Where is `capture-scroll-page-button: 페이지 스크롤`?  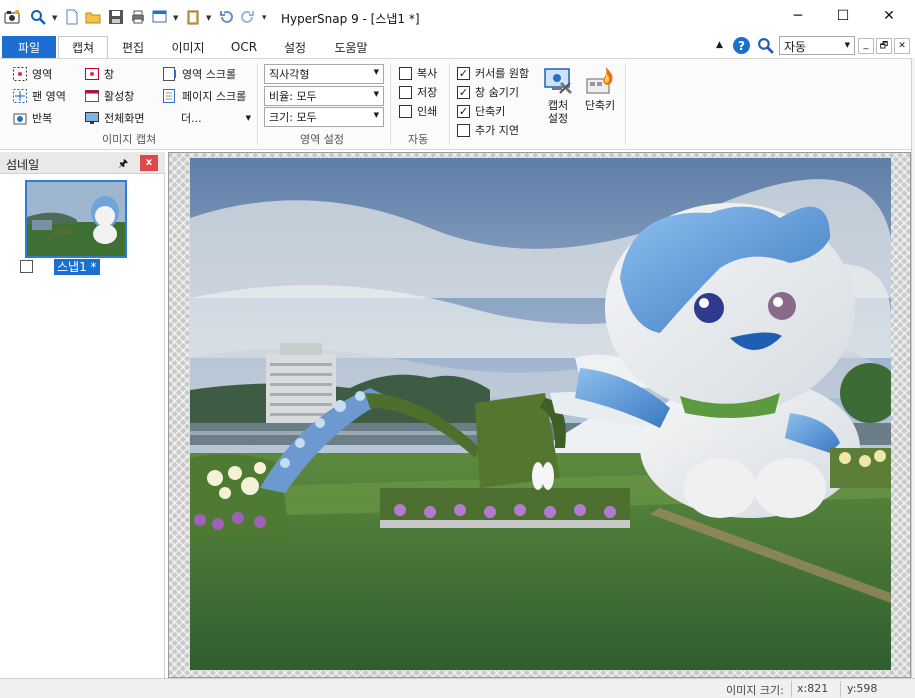 capture-scroll-page-button: 페이지 스크롤 is located at coordinates (204, 96).